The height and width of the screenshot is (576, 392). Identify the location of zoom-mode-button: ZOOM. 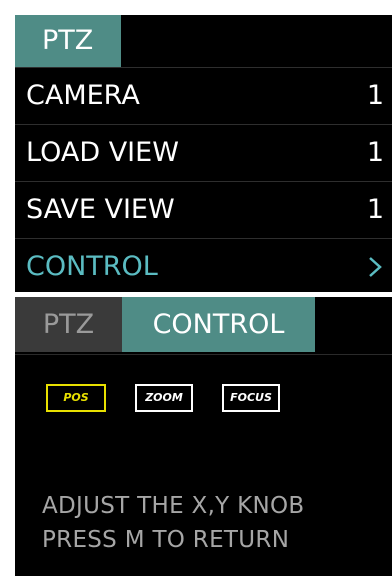
(164, 398).